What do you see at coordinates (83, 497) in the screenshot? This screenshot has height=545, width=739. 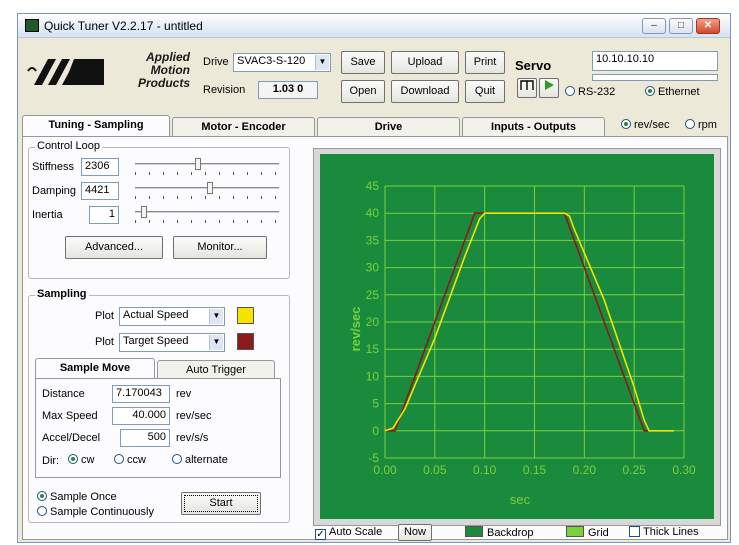 I see `sample-once-label: Sample Once` at bounding box center [83, 497].